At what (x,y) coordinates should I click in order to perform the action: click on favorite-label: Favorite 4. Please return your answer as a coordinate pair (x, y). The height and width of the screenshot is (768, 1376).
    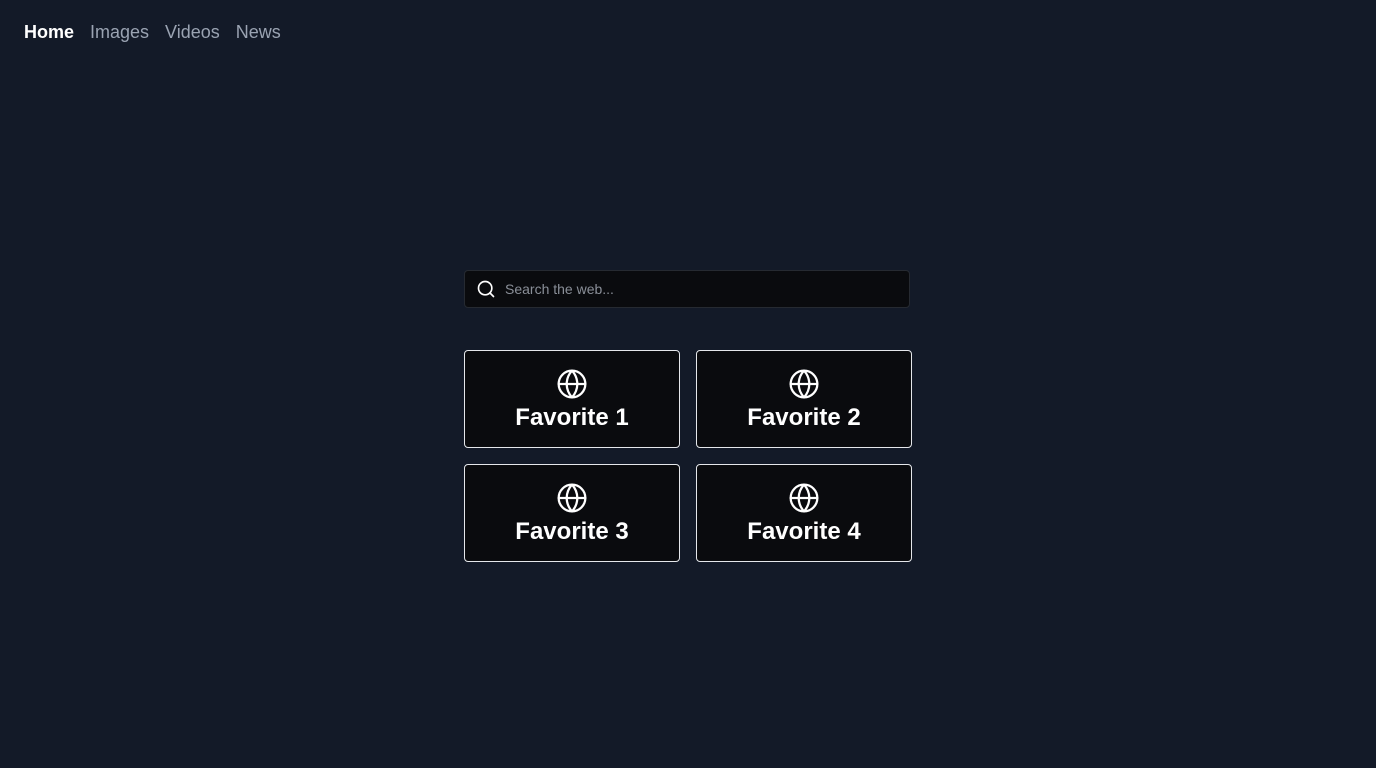
    Looking at the image, I should click on (804, 531).